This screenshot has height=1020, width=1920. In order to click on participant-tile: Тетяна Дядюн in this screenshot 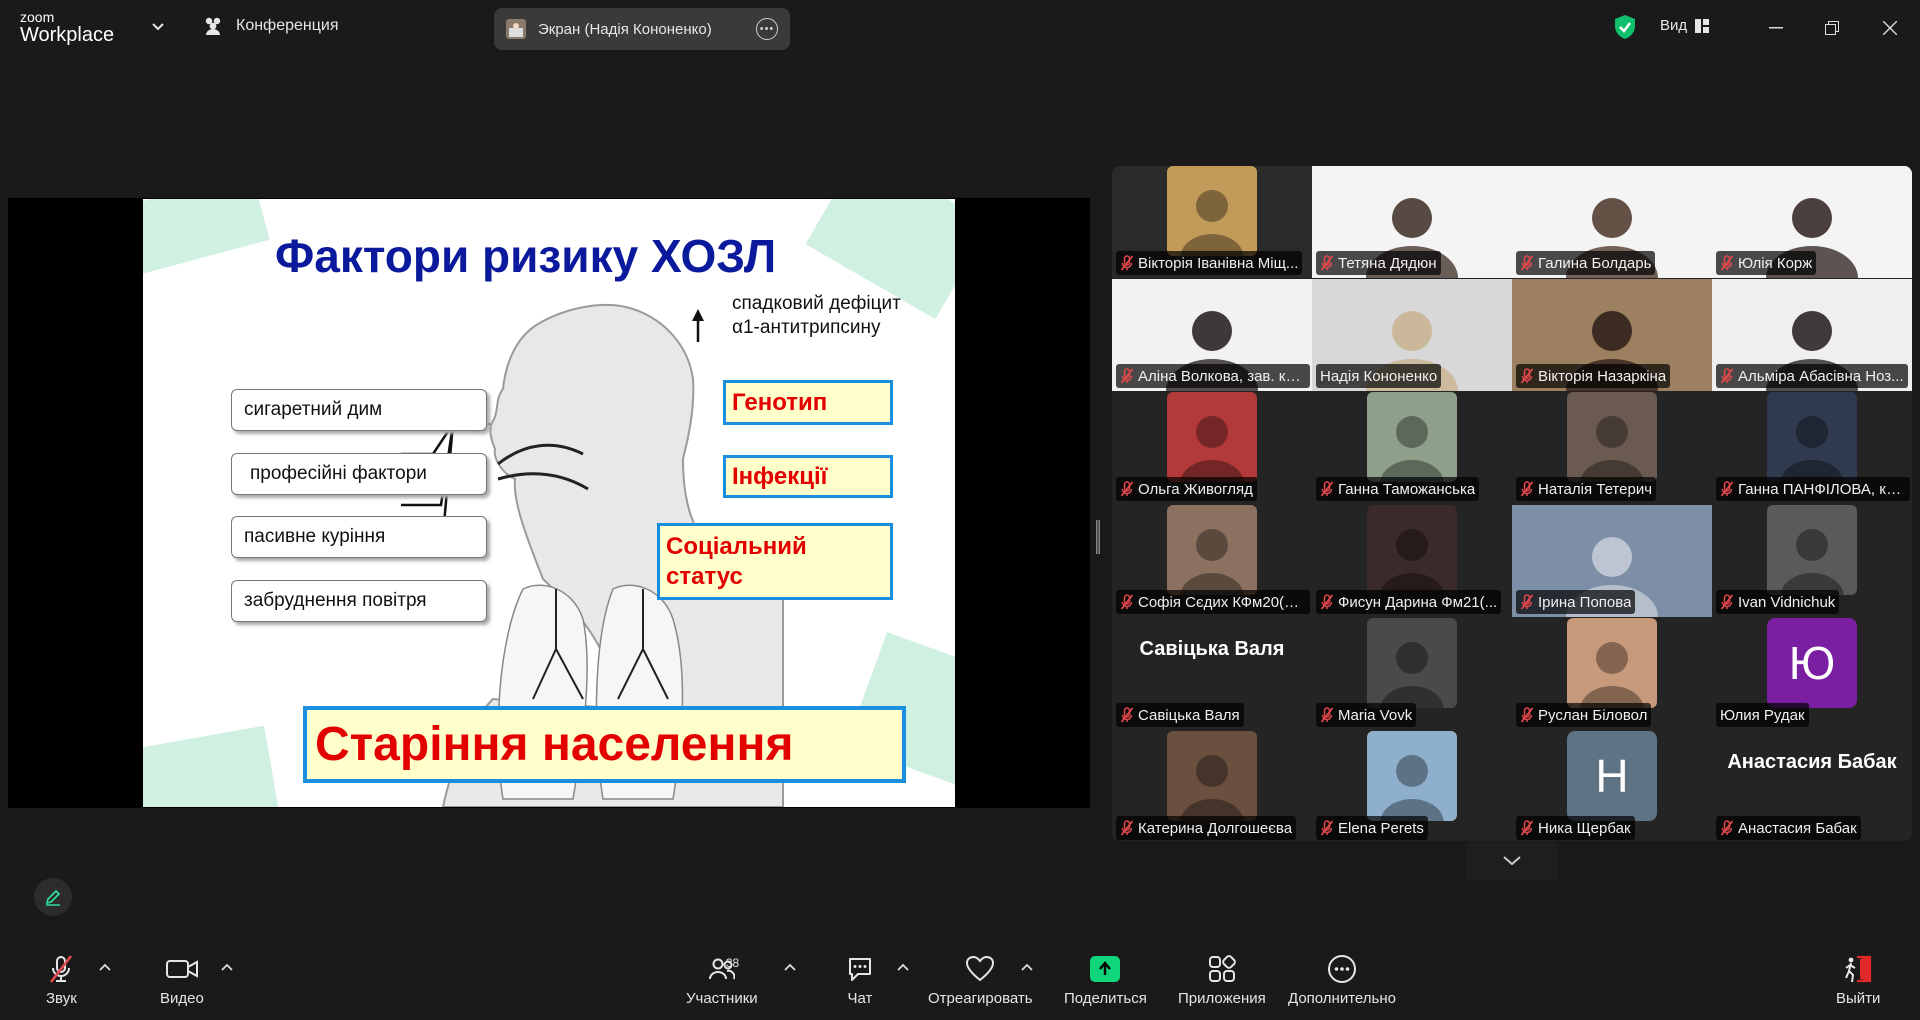, I will do `click(1412, 222)`.